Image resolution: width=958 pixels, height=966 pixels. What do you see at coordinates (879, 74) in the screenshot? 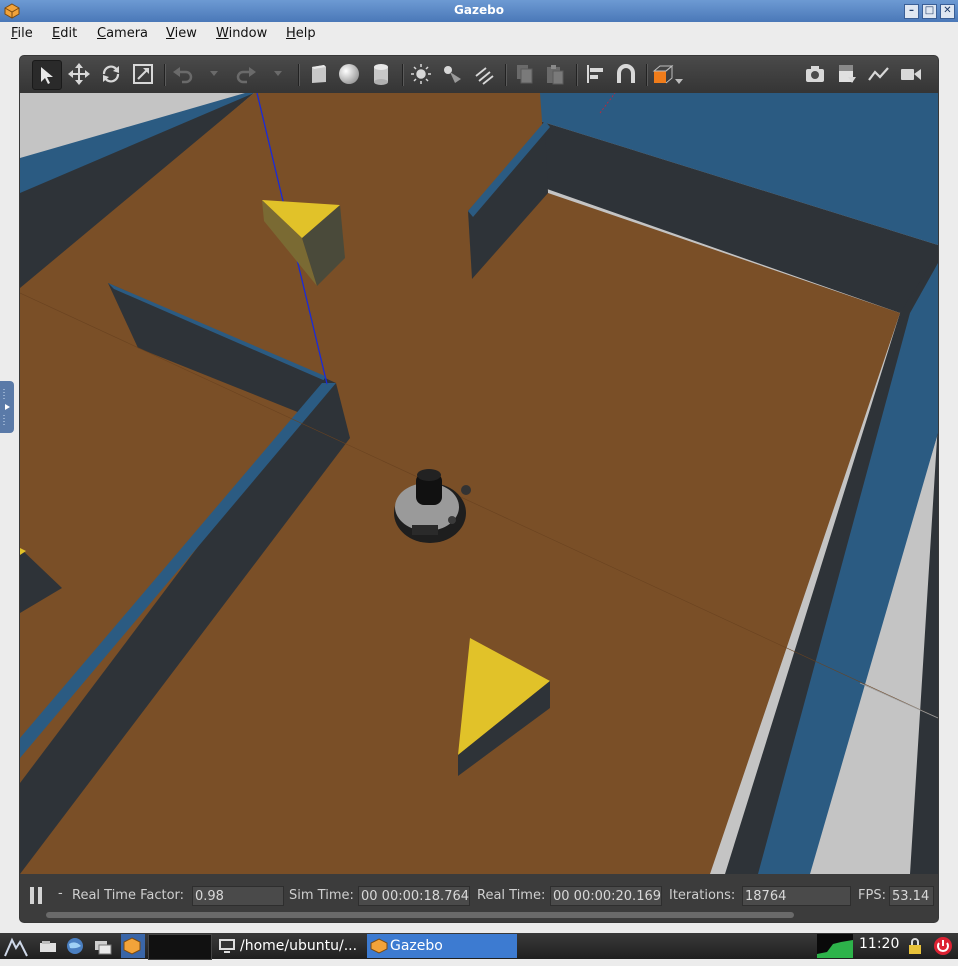
I see `plot-icon` at bounding box center [879, 74].